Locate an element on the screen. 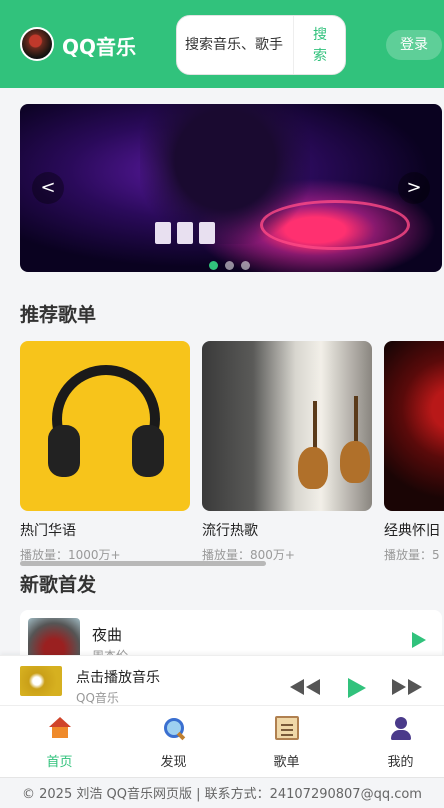  playlist-plays: 播放量：5 is located at coordinates (412, 555).